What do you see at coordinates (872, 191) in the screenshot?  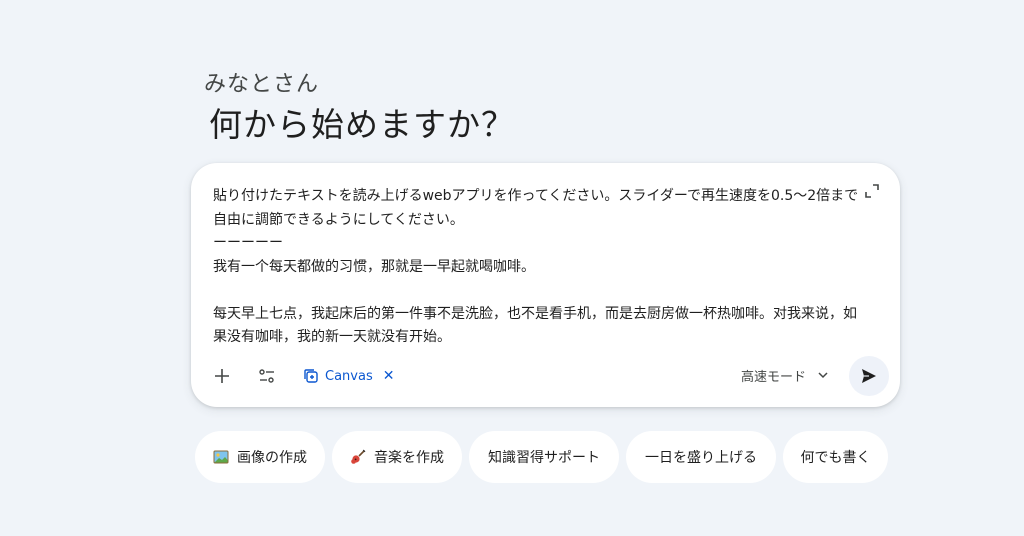 I see `expand-icon` at bounding box center [872, 191].